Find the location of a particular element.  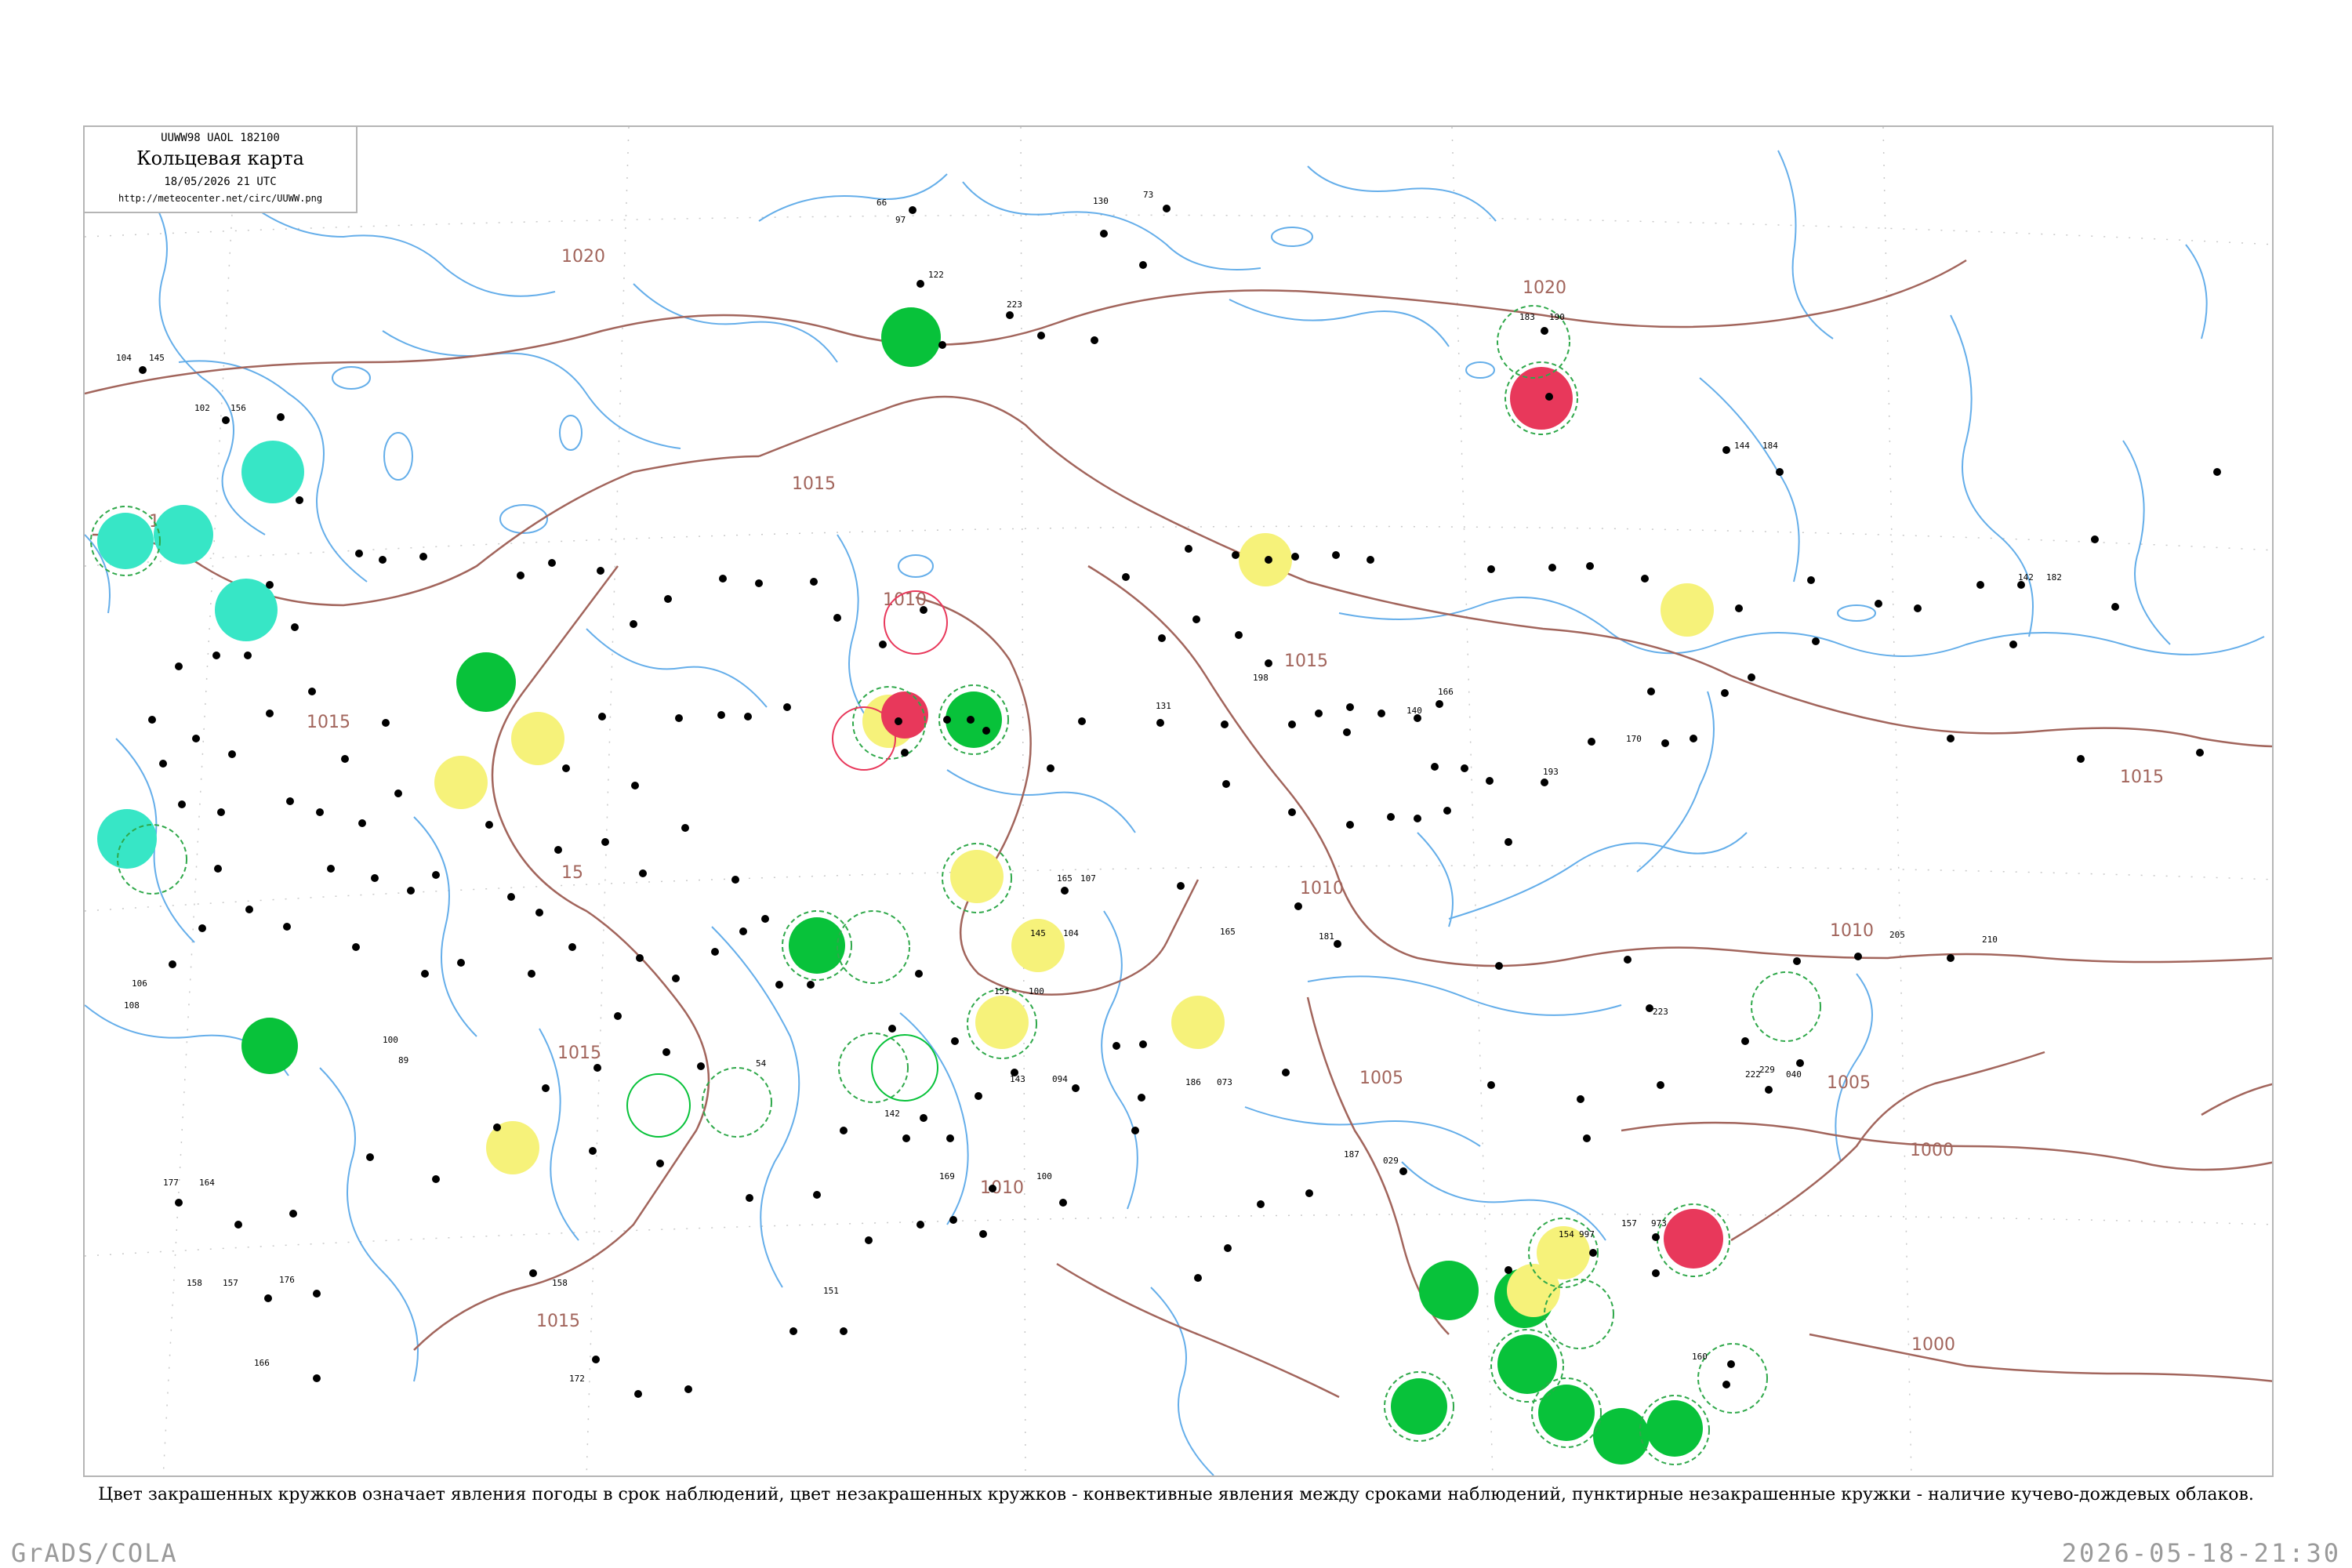

svg-text: 73 is located at coordinates (1148, 195).